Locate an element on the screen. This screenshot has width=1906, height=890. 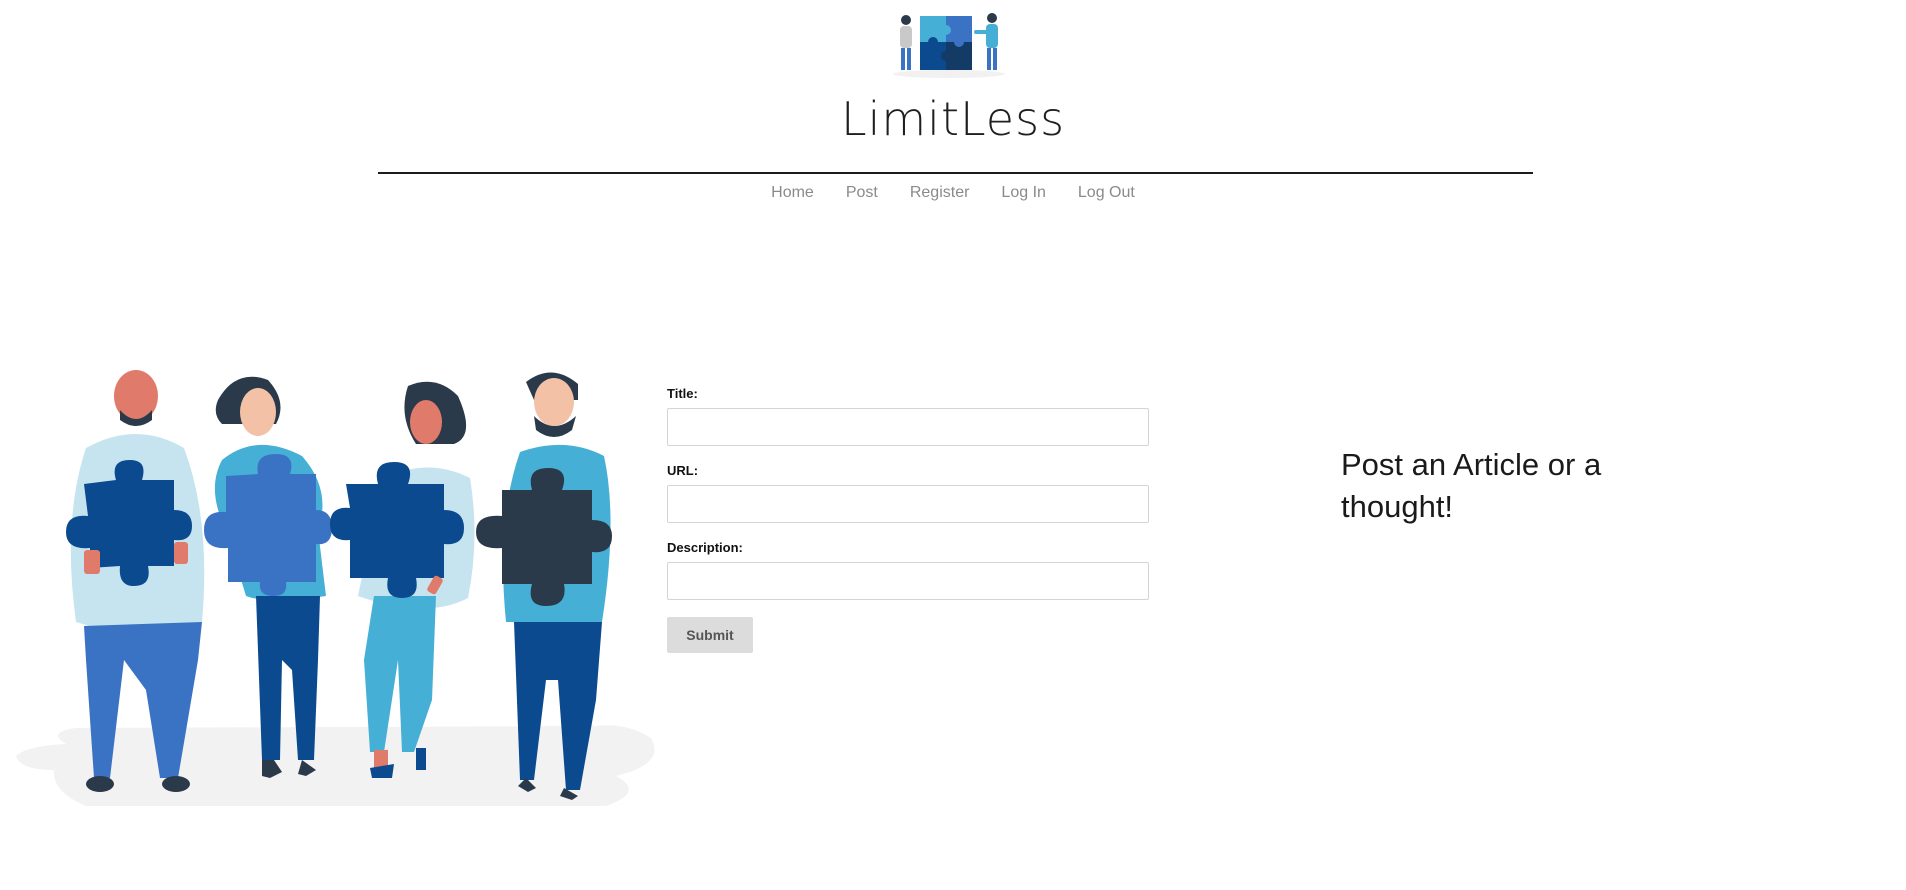
nav-log-out: Log Out is located at coordinates (1106, 193).